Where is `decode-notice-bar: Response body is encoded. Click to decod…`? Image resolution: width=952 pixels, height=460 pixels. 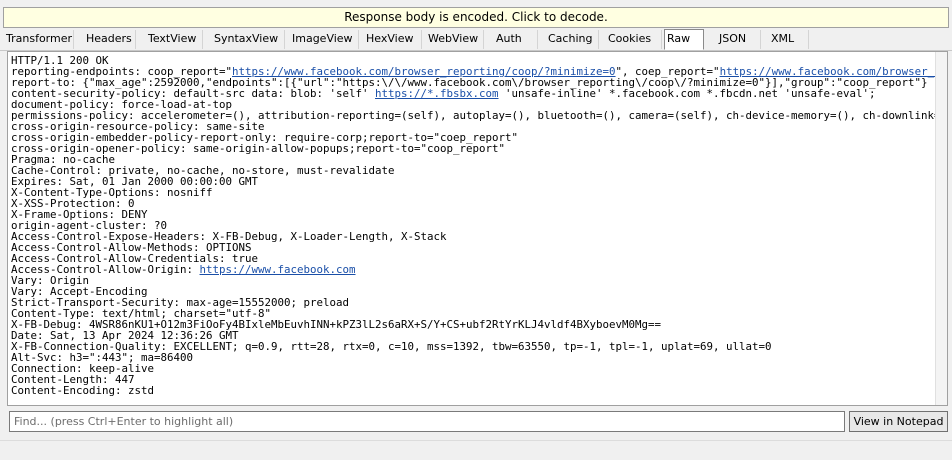 decode-notice-bar: Response body is encoded. Click to decod… is located at coordinates (476, 17).